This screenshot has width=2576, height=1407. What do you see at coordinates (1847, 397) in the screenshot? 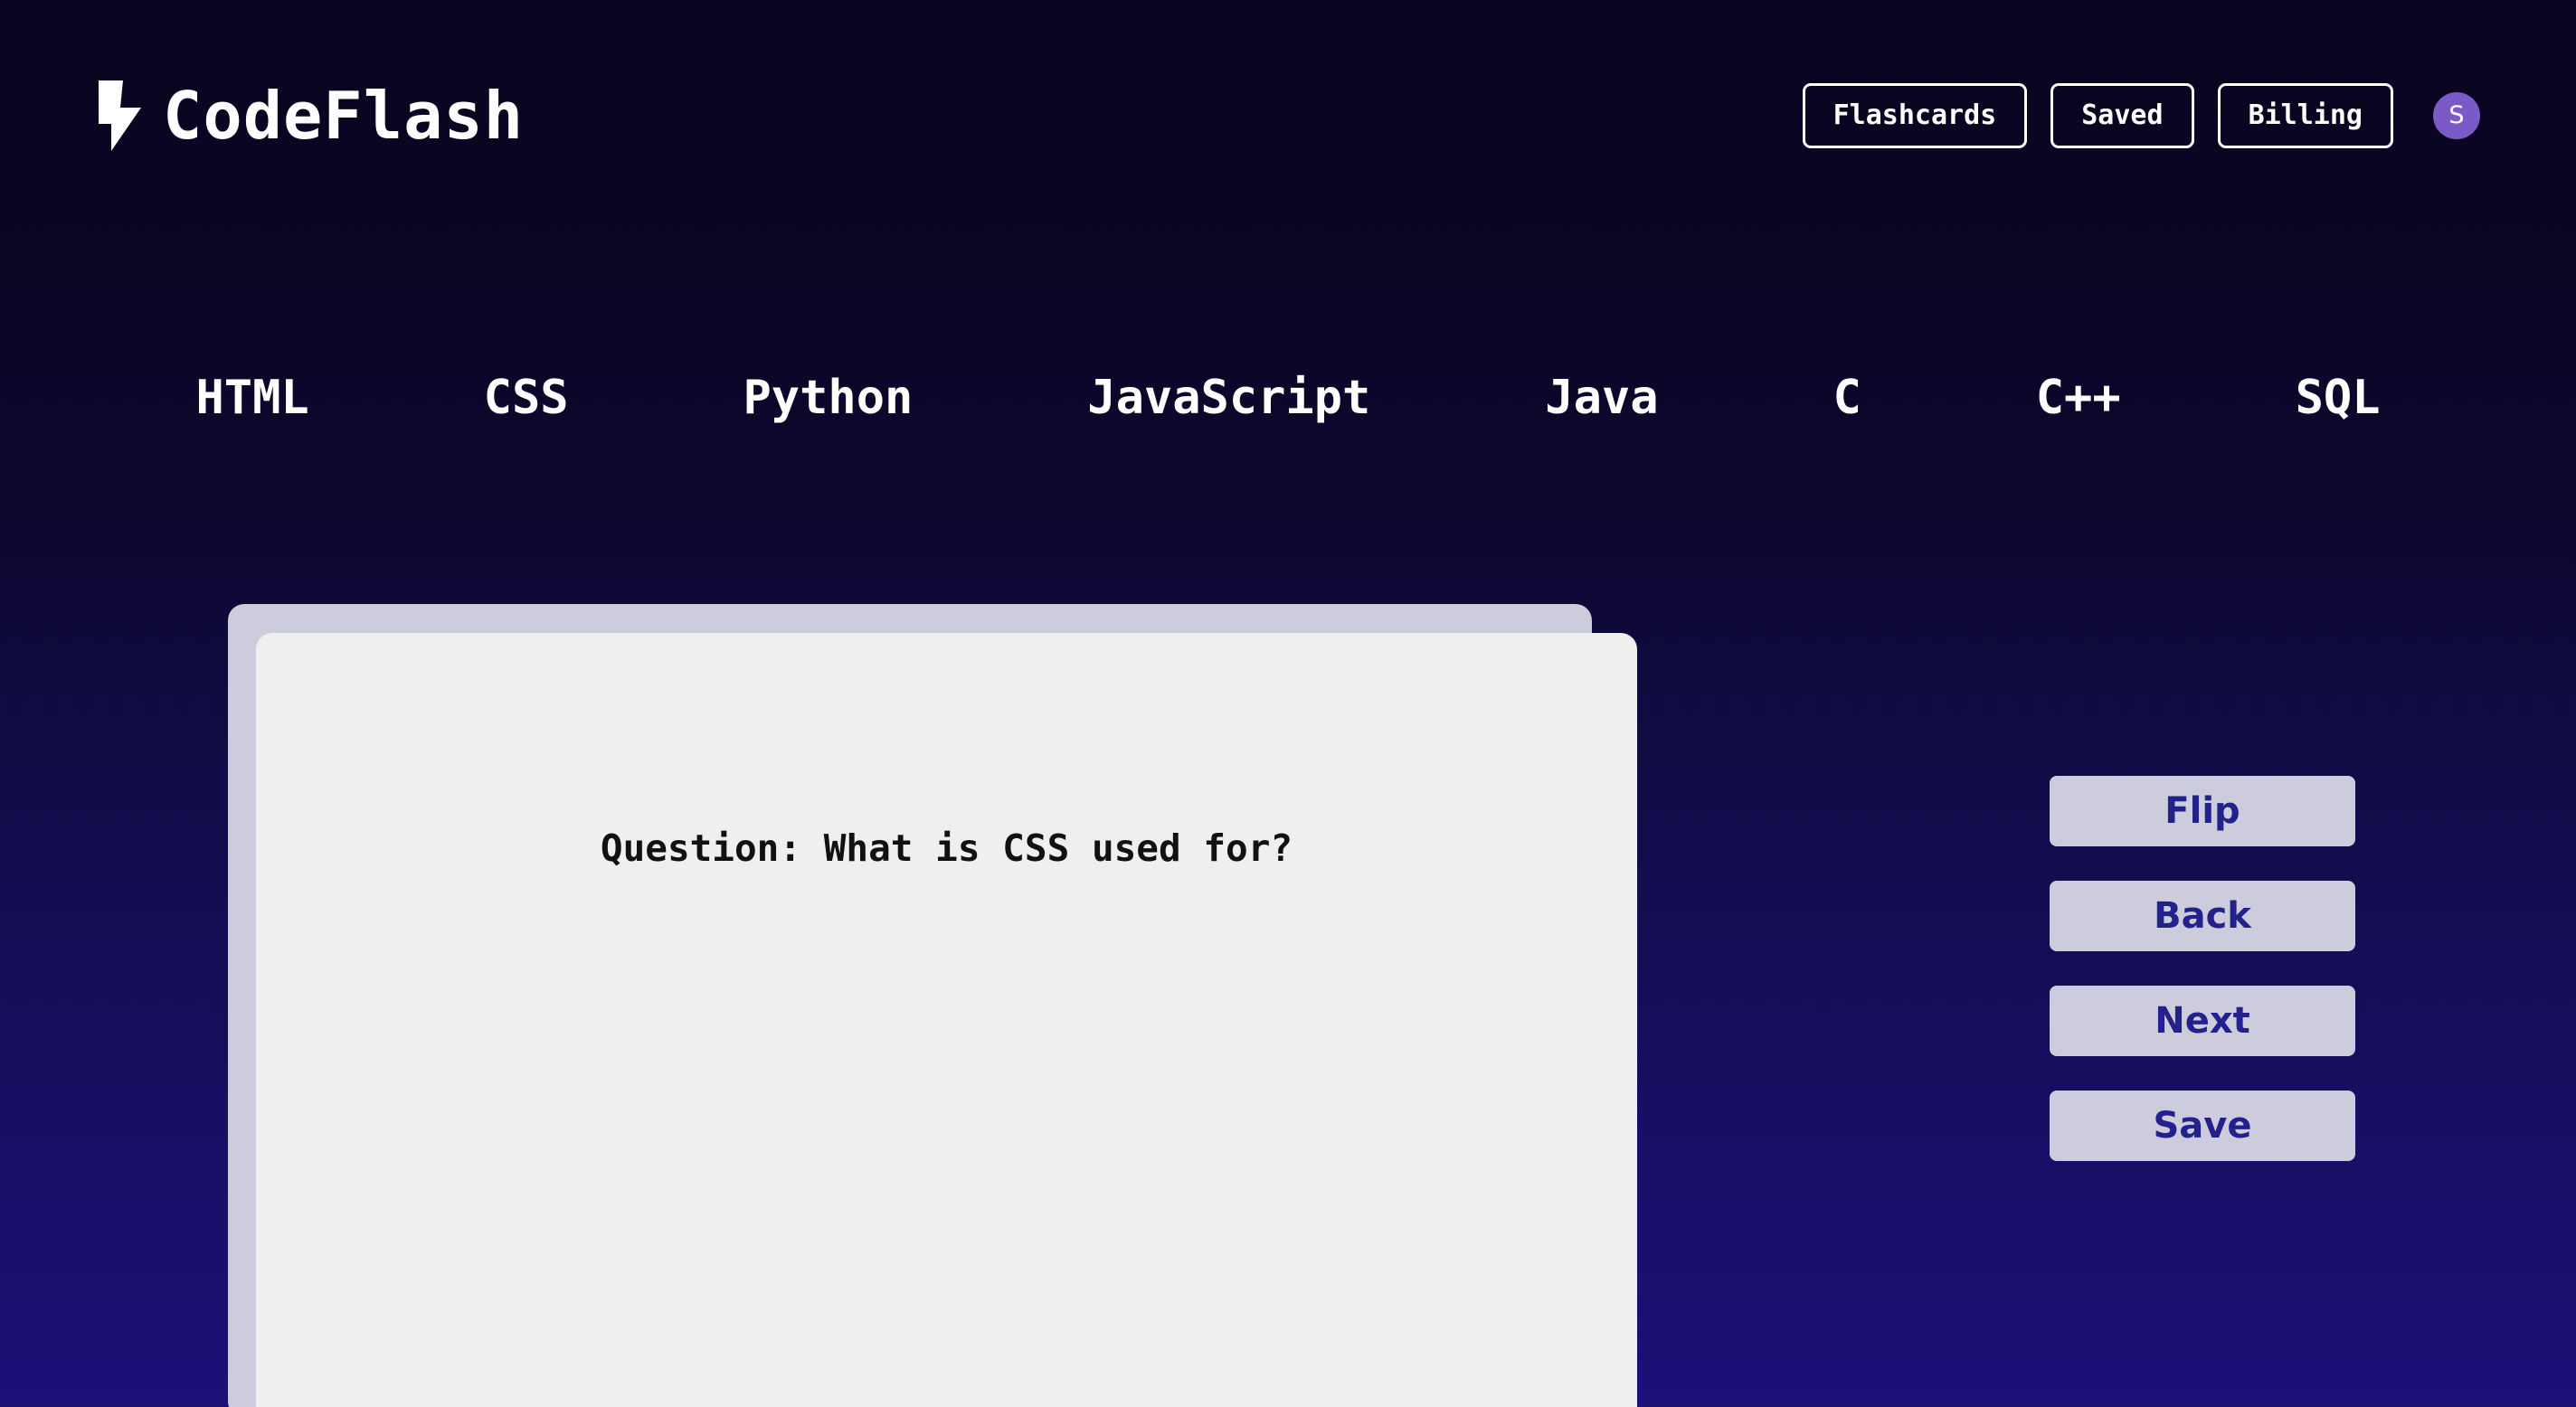
I see `tab-c: C` at bounding box center [1847, 397].